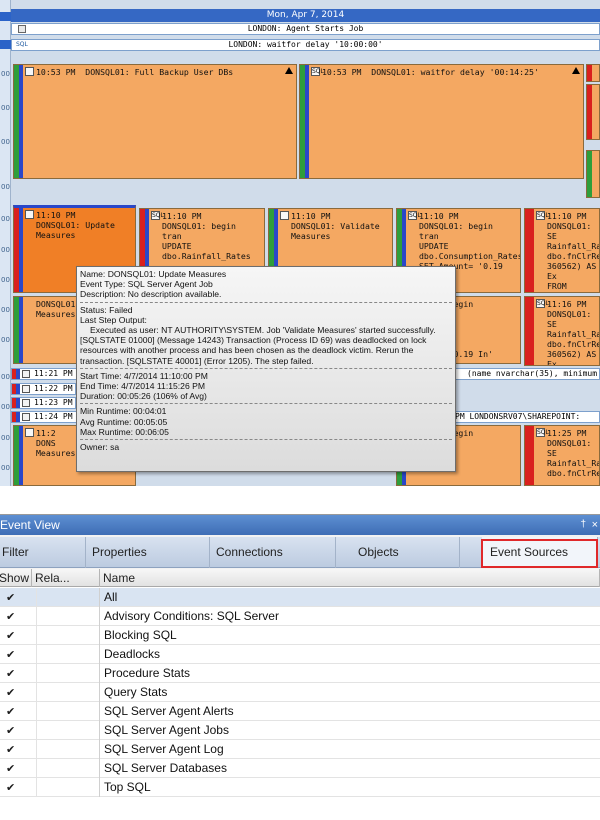 The image size is (600, 820). I want to click on tooltip-duration: Duration: 00:05:26 (106% of Avg), so click(143, 396).